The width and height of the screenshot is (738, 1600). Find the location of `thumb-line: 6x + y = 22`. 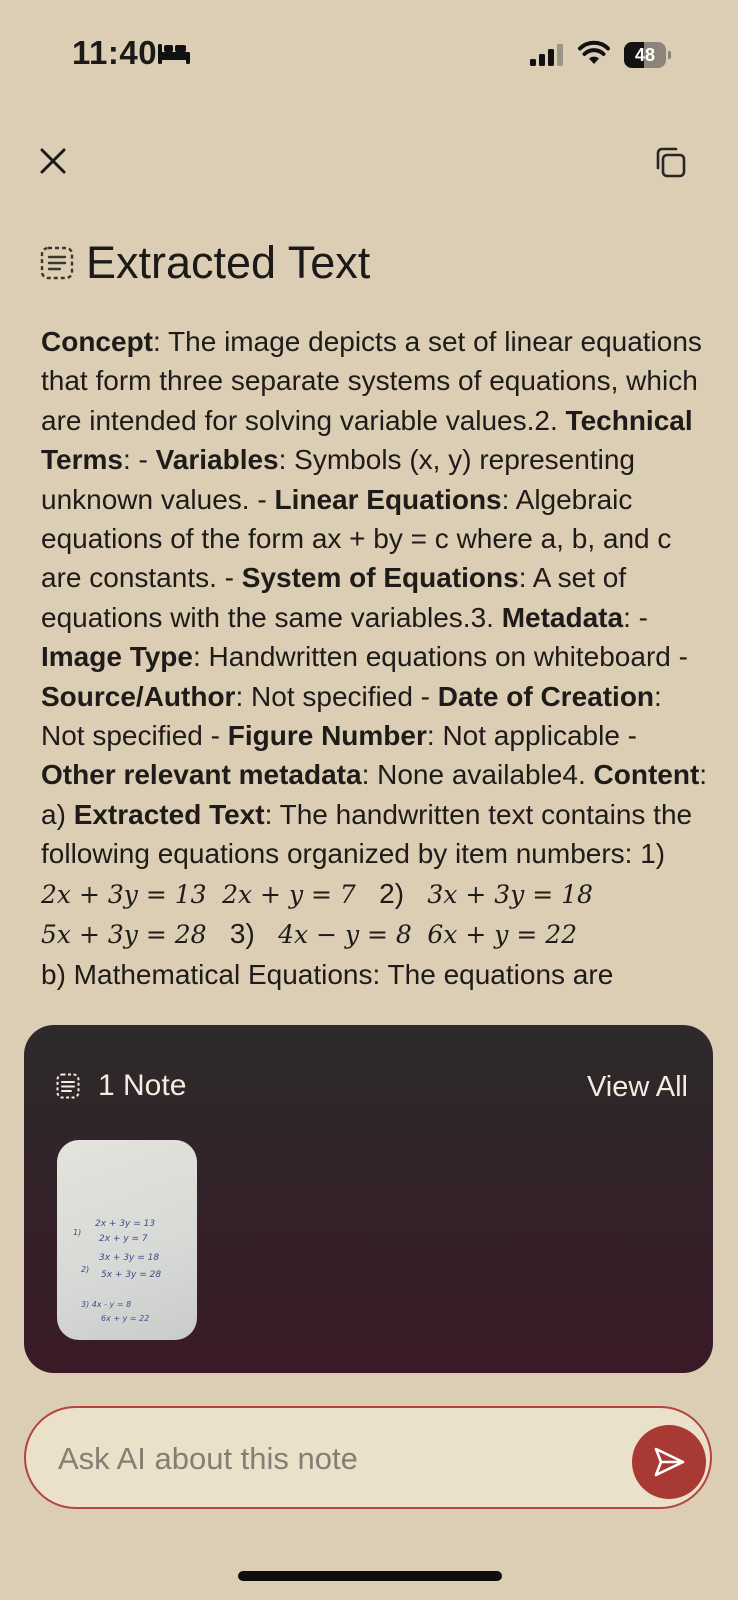

thumb-line: 6x + y = 22 is located at coordinates (125, 1318).